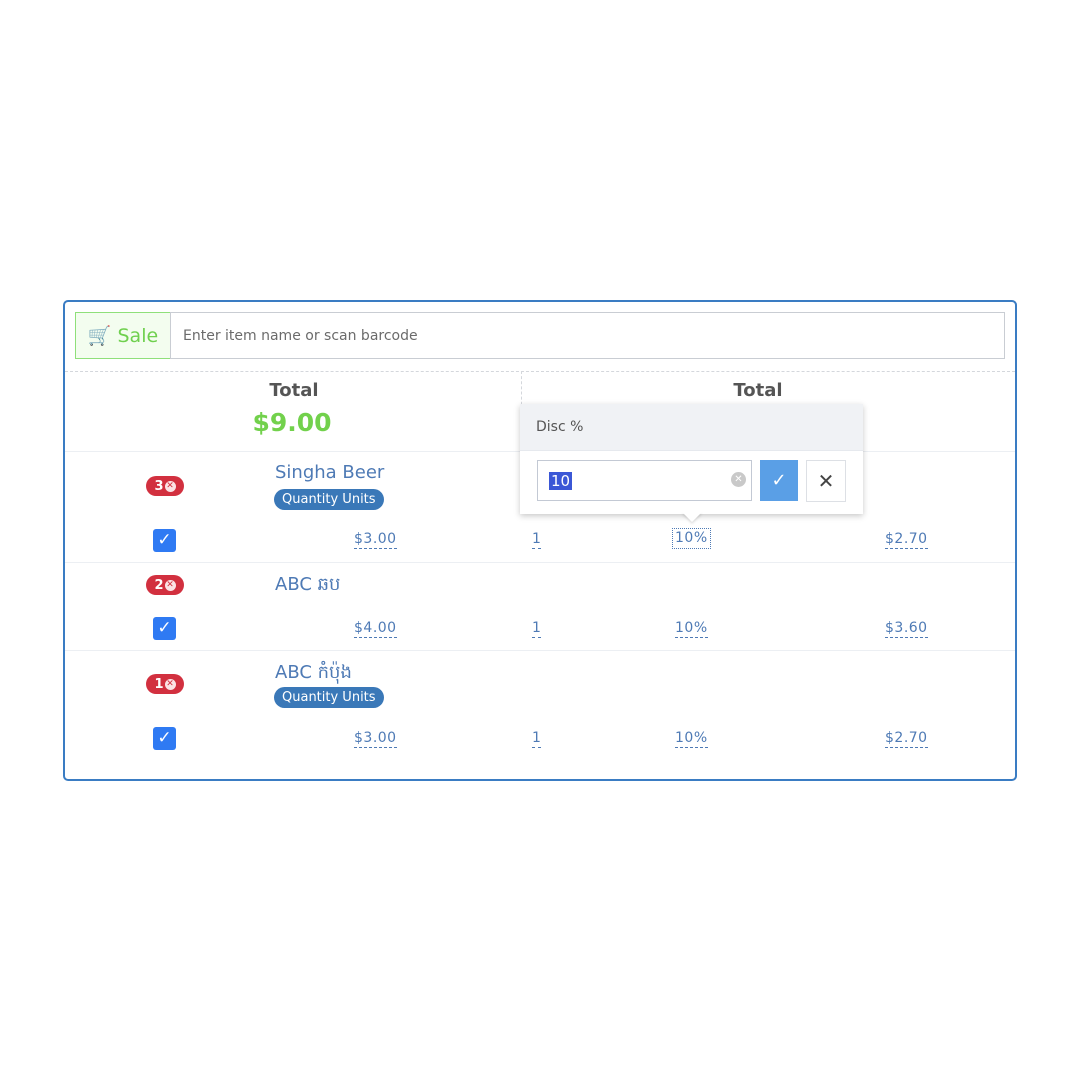 Image resolution: width=1080 pixels, height=1080 pixels. Describe the element at coordinates (99, 336) in the screenshot. I see `cart-icon: 🛒` at that location.